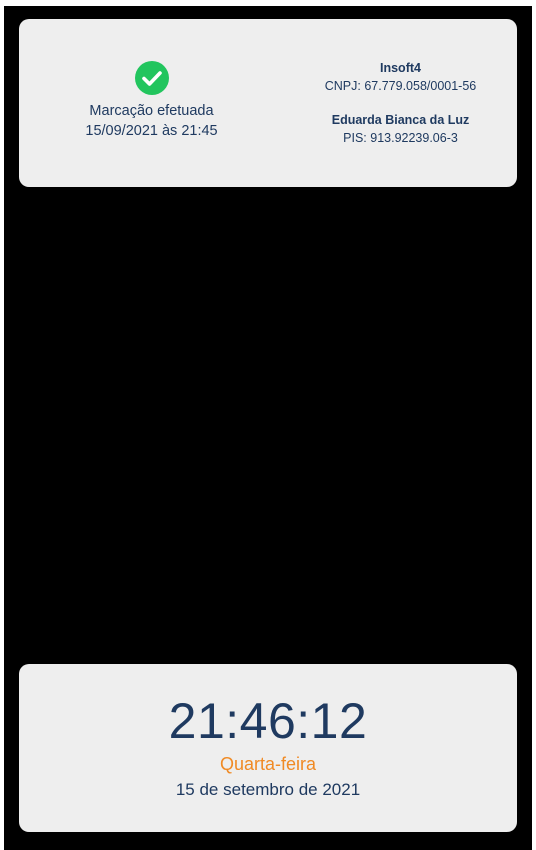 This screenshot has width=536, height=850. I want to click on punch-status: Marcação efetuada 15/09/2021 às 21:45, so click(151, 103).